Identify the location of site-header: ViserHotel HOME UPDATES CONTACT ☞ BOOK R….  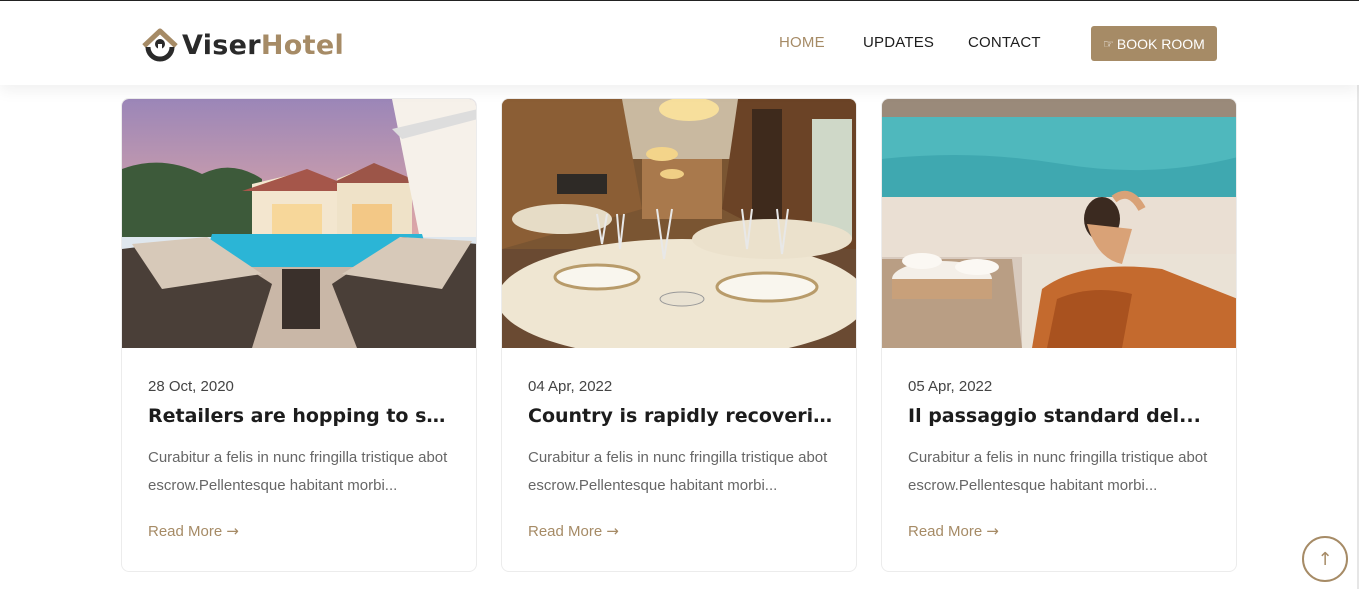
(679, 42).